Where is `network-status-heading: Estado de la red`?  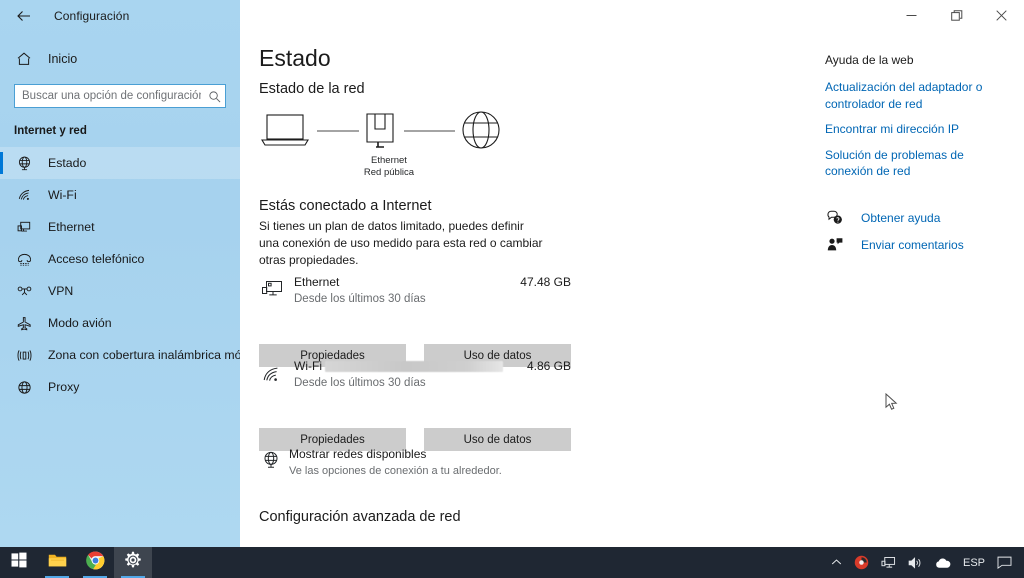 network-status-heading: Estado de la red is located at coordinates (312, 89).